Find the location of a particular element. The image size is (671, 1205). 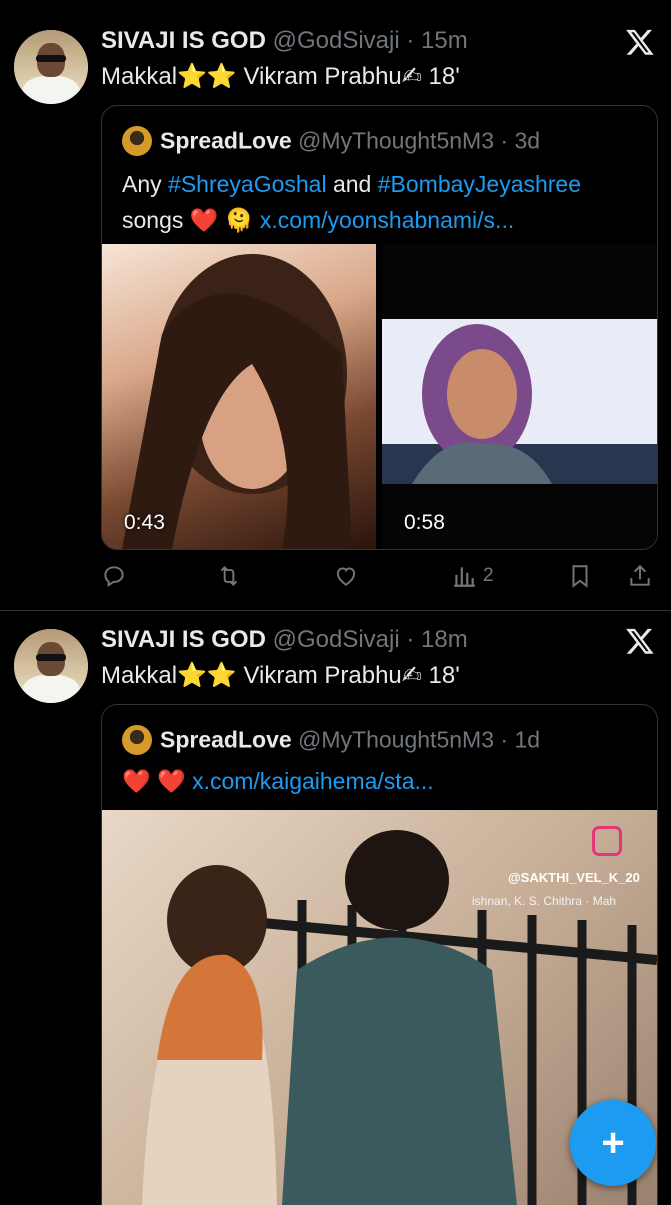

tweet-actions: 2 is located at coordinates (381, 576).